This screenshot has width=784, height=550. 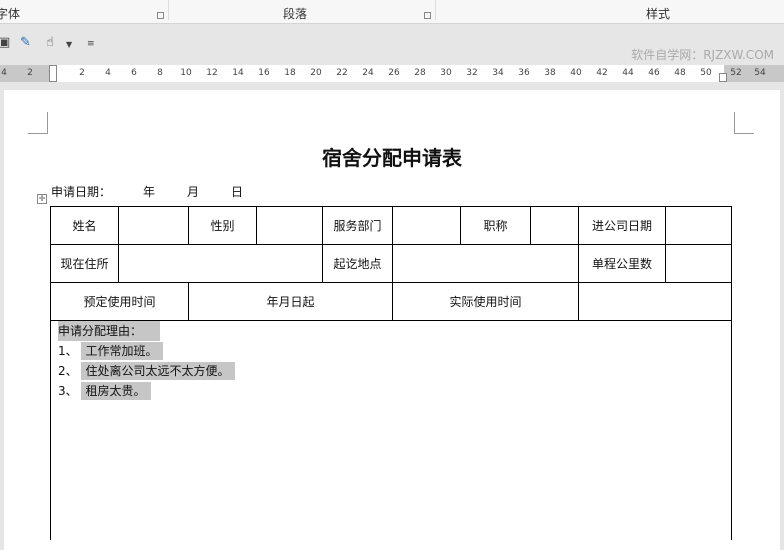 What do you see at coordinates (658, 14) in the screenshot?
I see `group-styles: 样式` at bounding box center [658, 14].